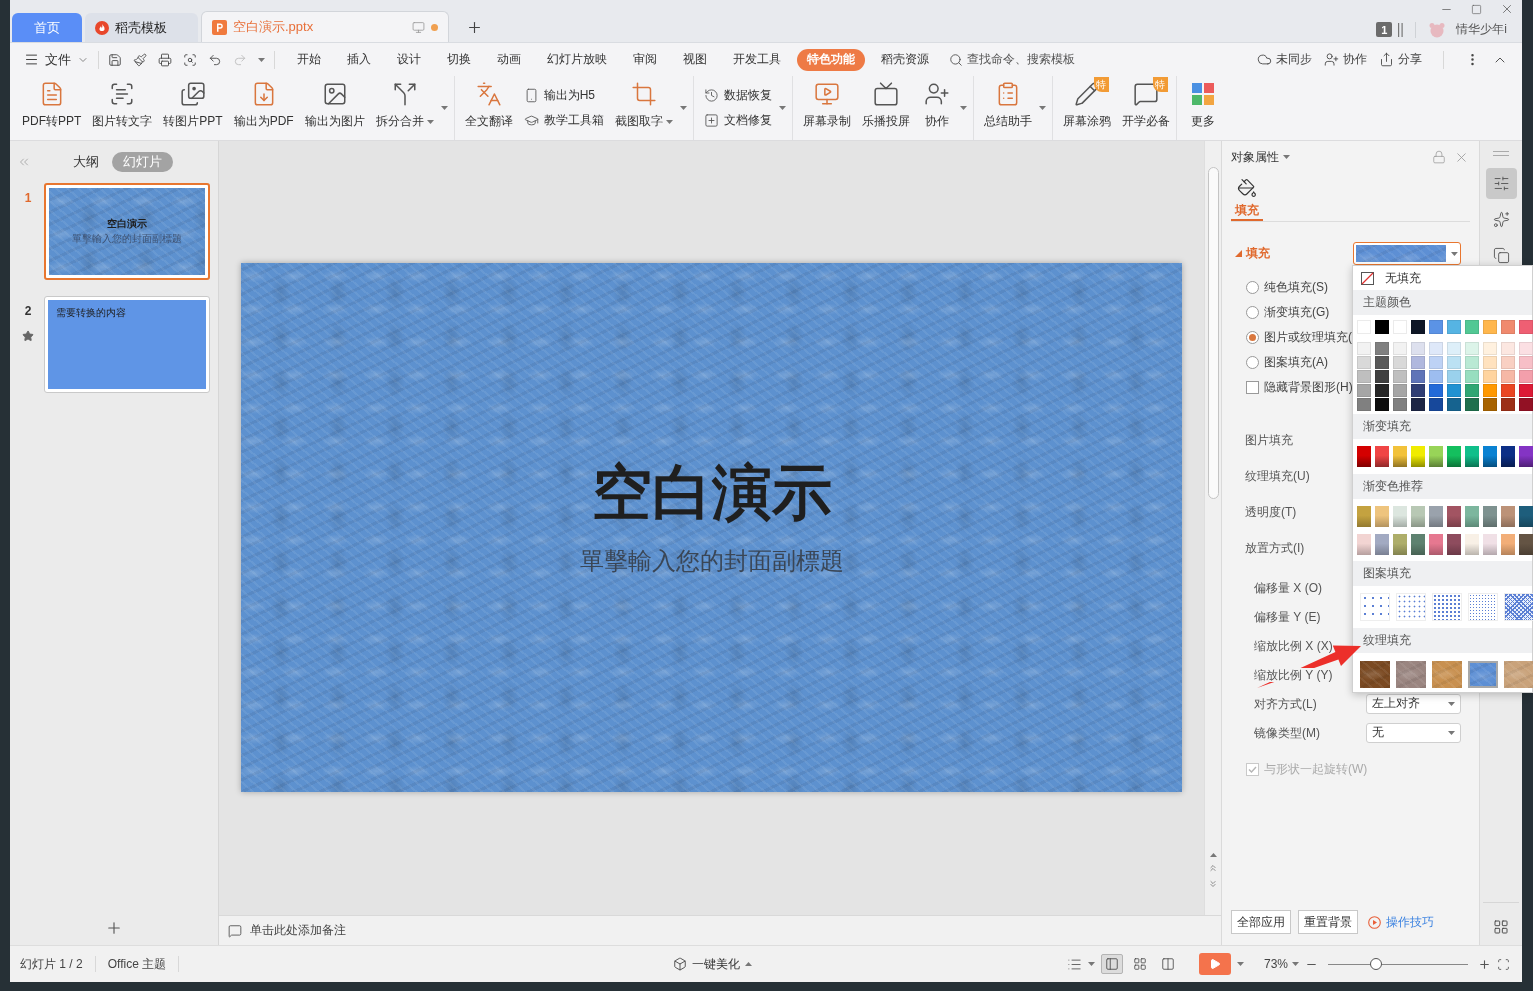  What do you see at coordinates (1074, 964) in the screenshot?
I see `notes-list-icon` at bounding box center [1074, 964].